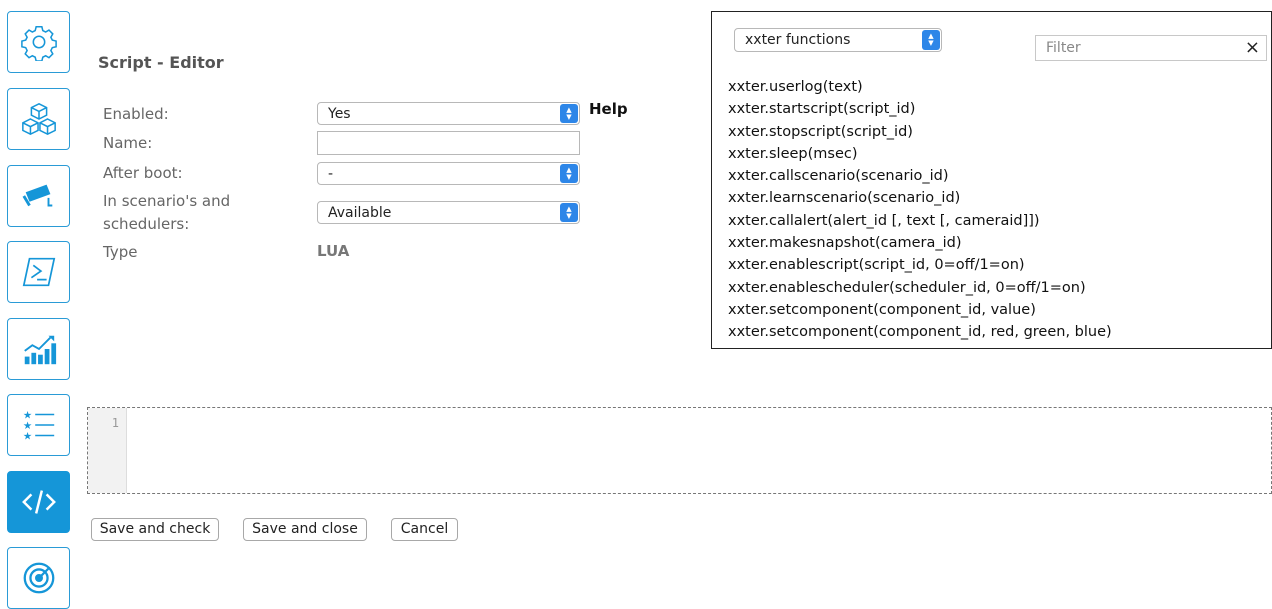 Image resolution: width=1272 pixels, height=609 pixels. What do you see at coordinates (448, 143) in the screenshot?
I see `name-input` at bounding box center [448, 143].